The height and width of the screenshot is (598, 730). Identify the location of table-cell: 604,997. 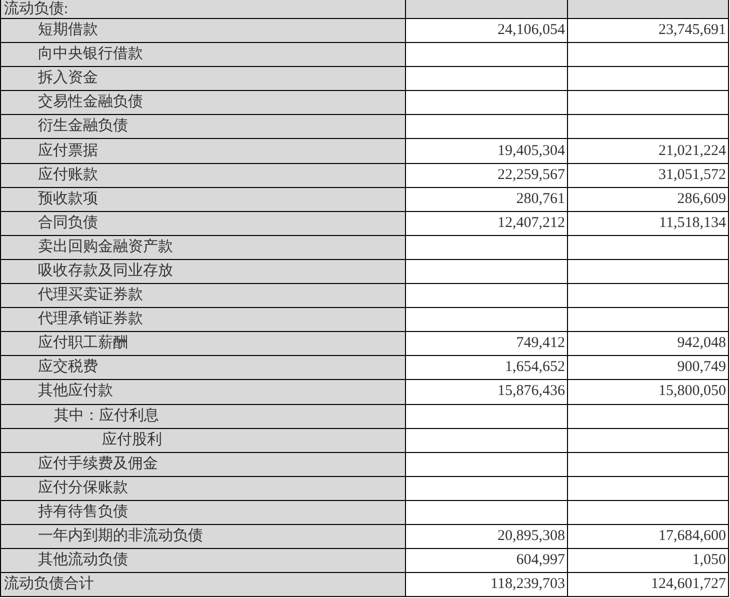
(487, 561).